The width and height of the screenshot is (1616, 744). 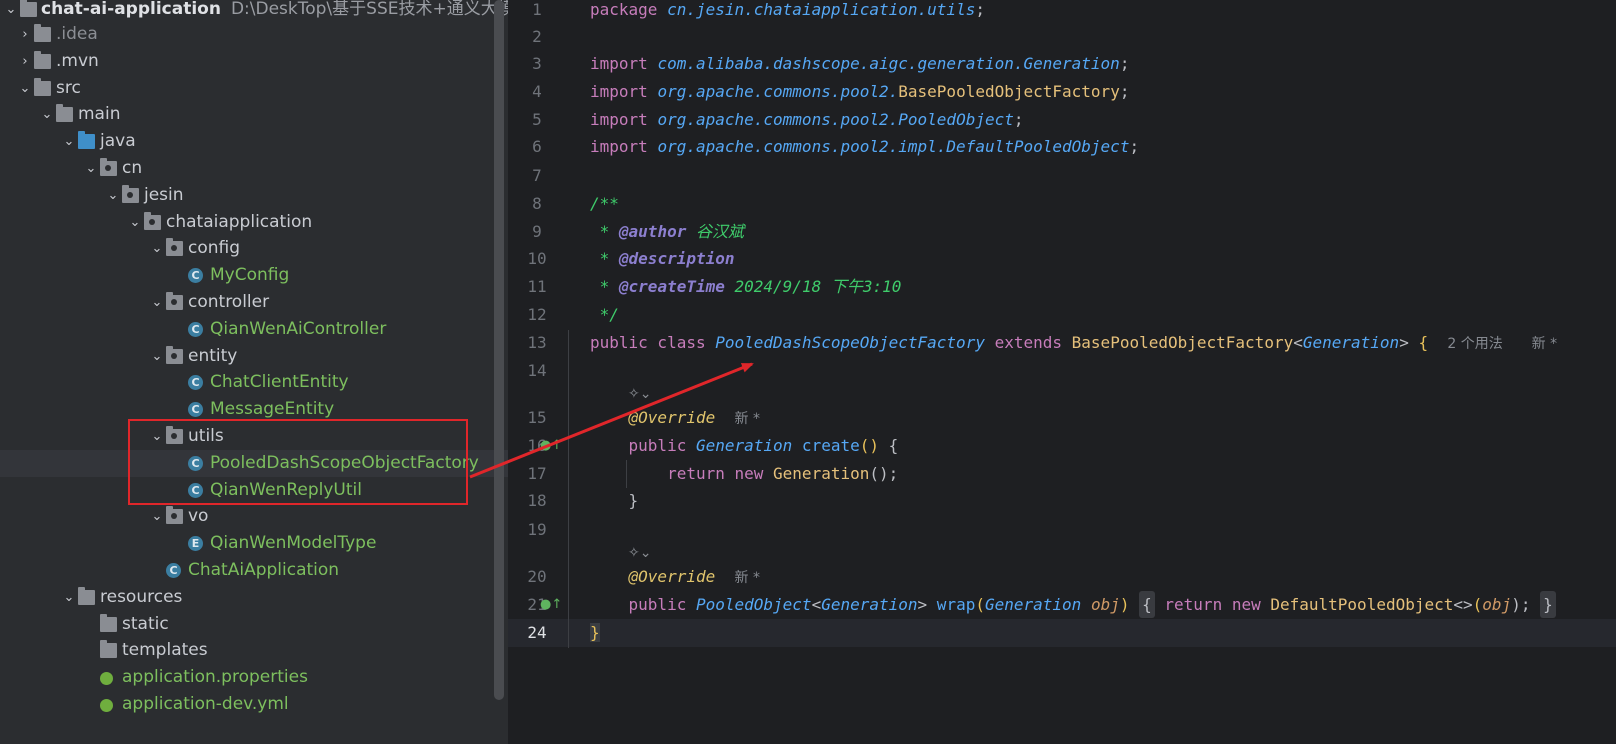 What do you see at coordinates (537, 529) in the screenshot?
I see `line-number: 19` at bounding box center [537, 529].